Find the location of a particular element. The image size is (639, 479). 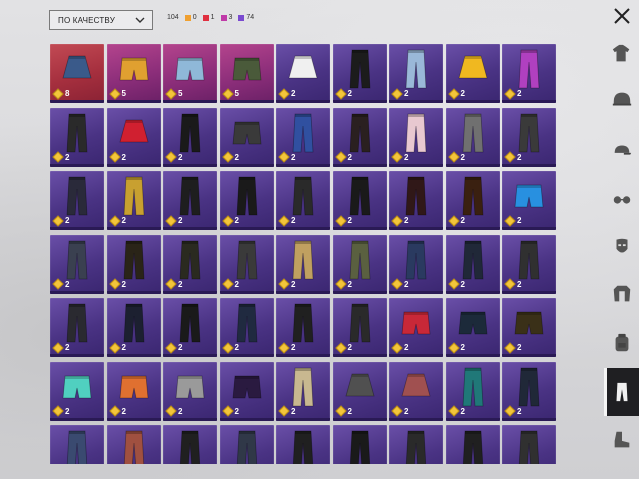

item-tile: 8 is located at coordinates (77, 73).